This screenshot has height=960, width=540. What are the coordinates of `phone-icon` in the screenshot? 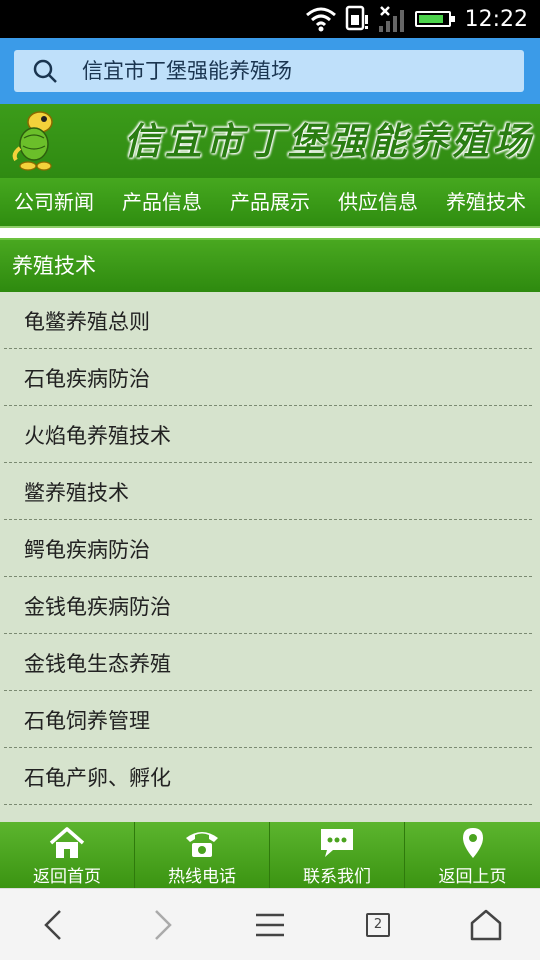 It's located at (202, 844).